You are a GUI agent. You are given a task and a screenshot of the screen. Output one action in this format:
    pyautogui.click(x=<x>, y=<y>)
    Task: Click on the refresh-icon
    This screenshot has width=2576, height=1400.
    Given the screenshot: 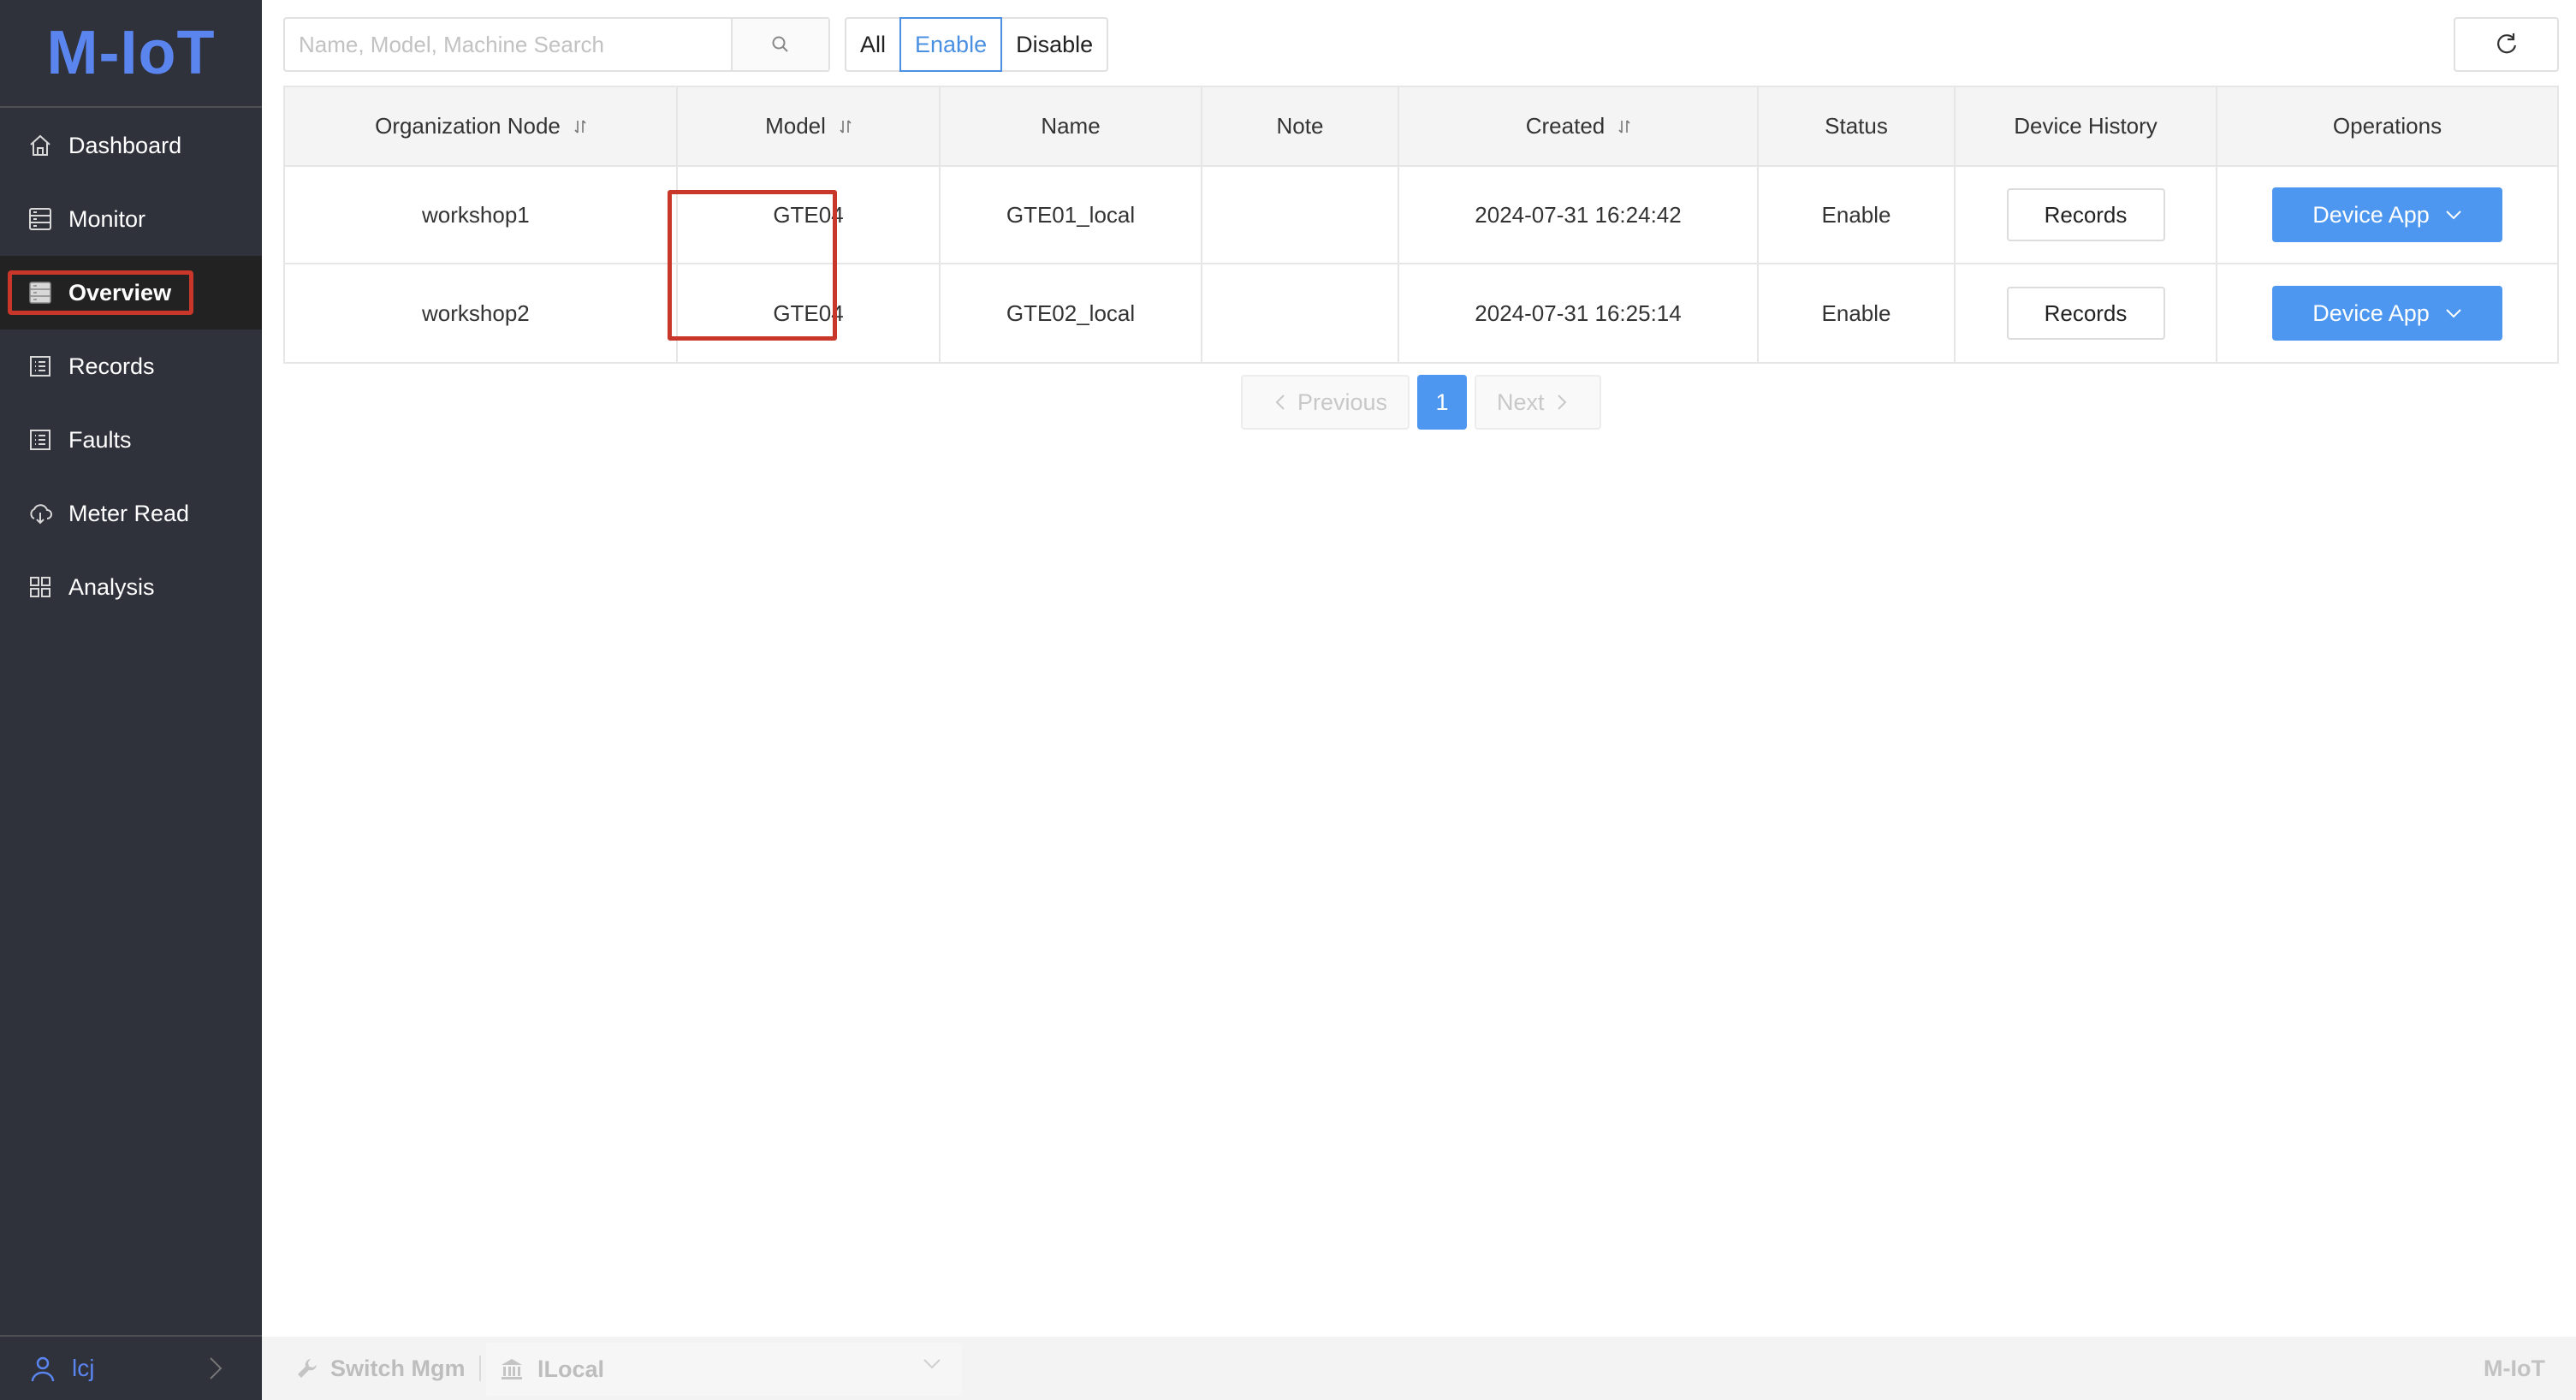 What is the action you would take?
    pyautogui.click(x=2506, y=43)
    